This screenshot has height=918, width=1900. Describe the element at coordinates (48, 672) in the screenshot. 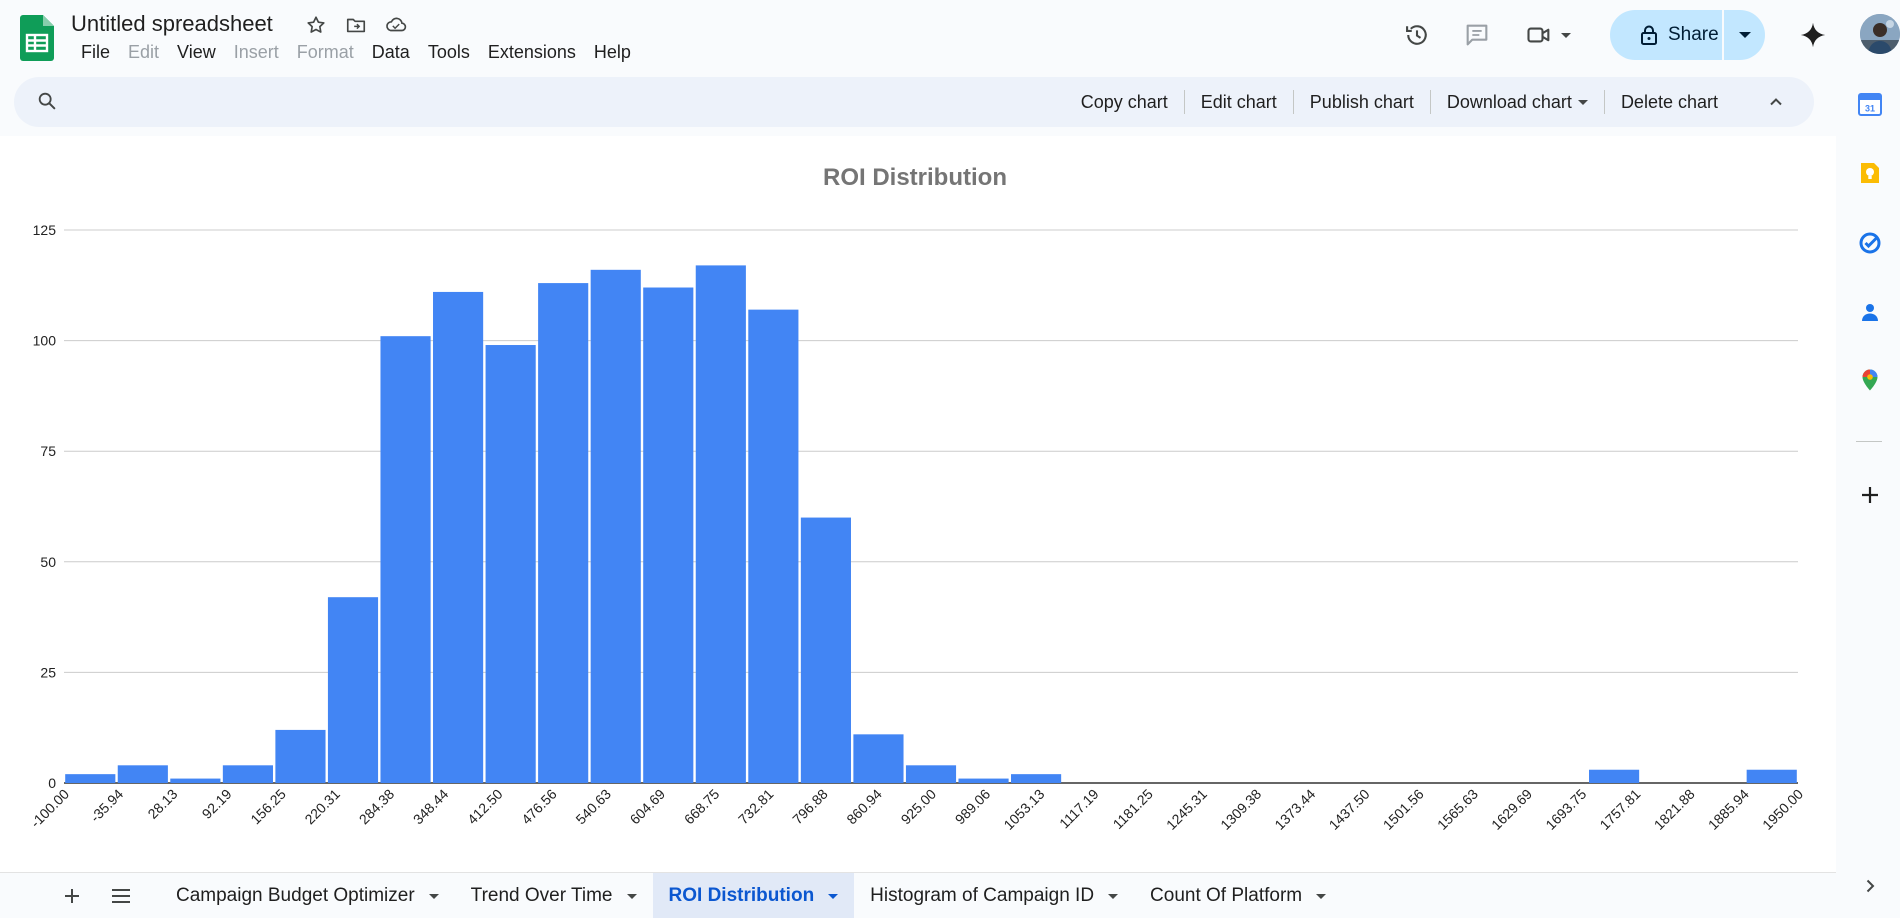

I see `y-tick-label: 25` at that location.